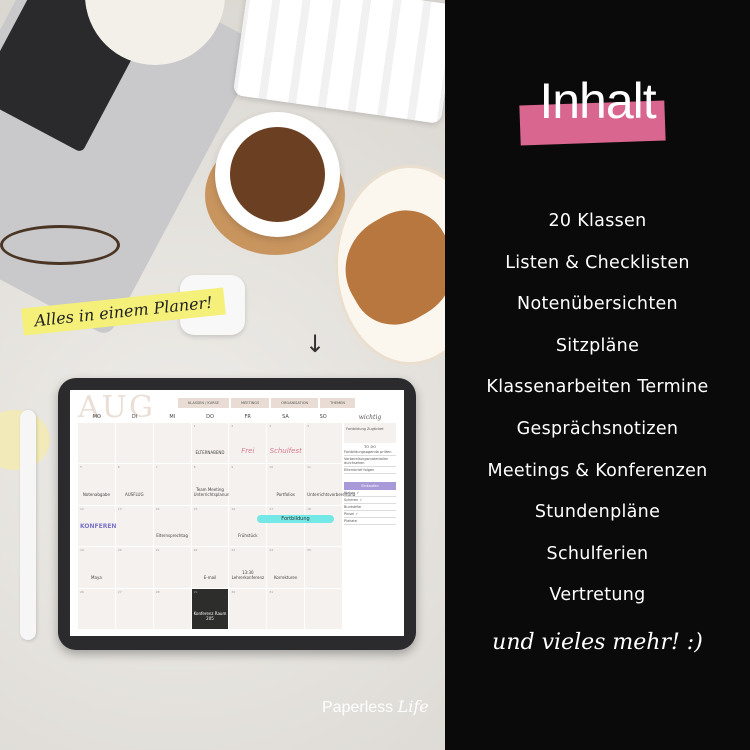 The image size is (750, 750). I want to click on tab: KLASSEN / KURSE, so click(204, 403).